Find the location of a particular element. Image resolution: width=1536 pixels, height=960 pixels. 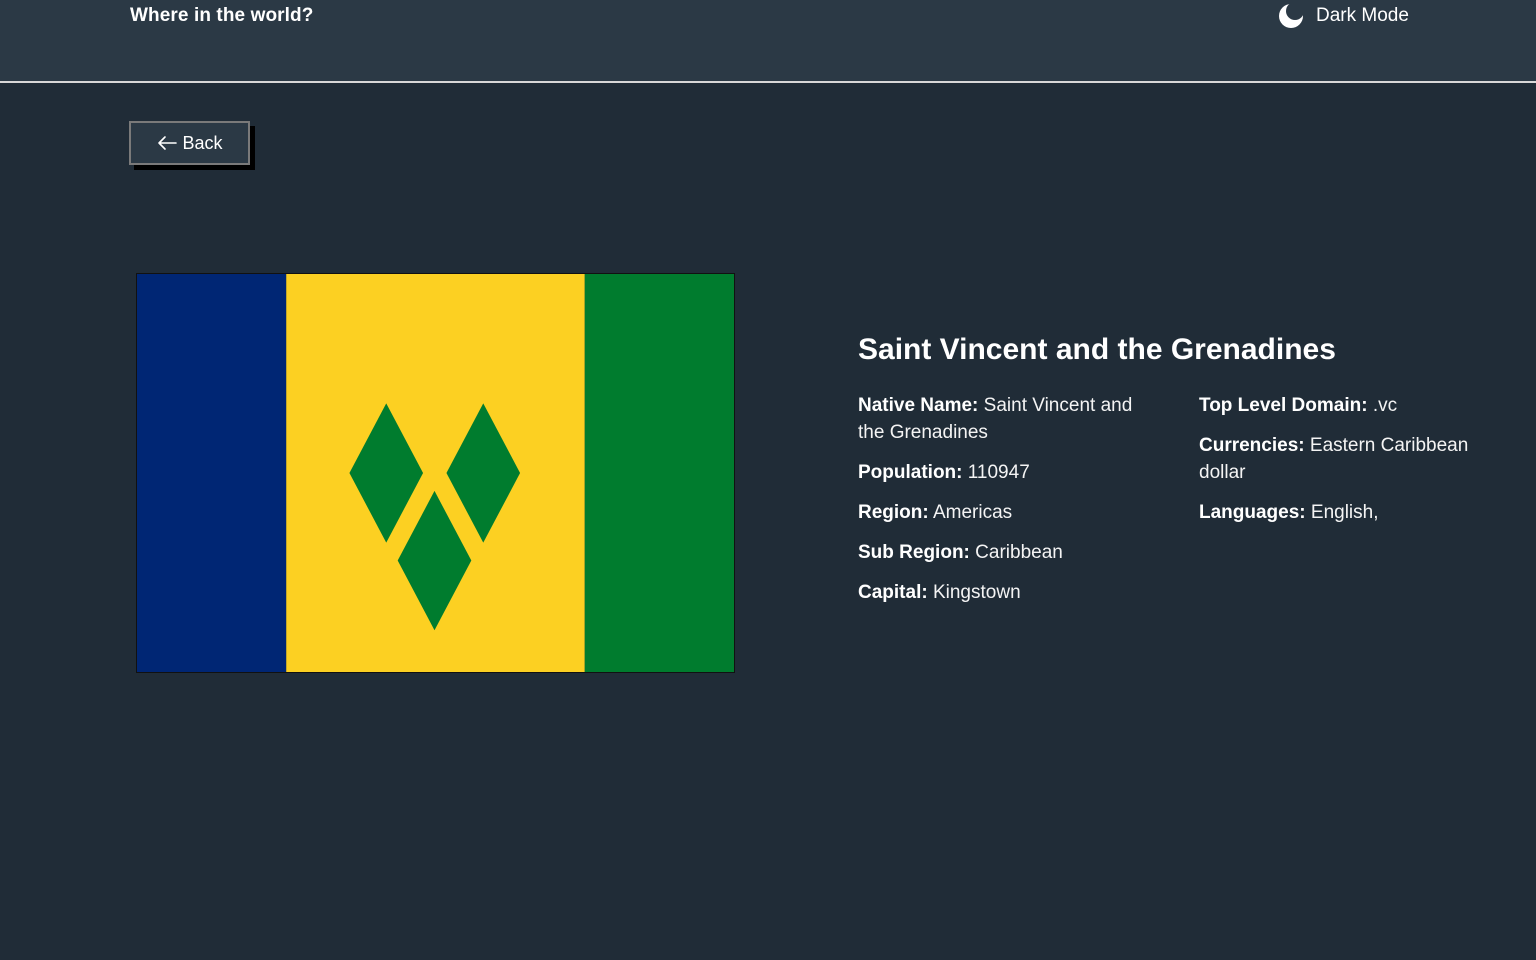

back-button: Back is located at coordinates (189, 143).